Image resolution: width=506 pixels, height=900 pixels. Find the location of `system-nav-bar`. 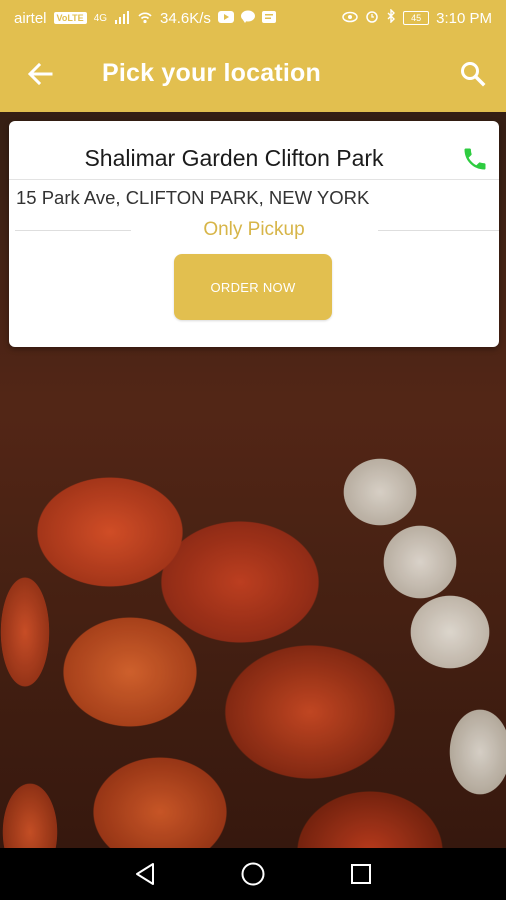

system-nav-bar is located at coordinates (253, 874).